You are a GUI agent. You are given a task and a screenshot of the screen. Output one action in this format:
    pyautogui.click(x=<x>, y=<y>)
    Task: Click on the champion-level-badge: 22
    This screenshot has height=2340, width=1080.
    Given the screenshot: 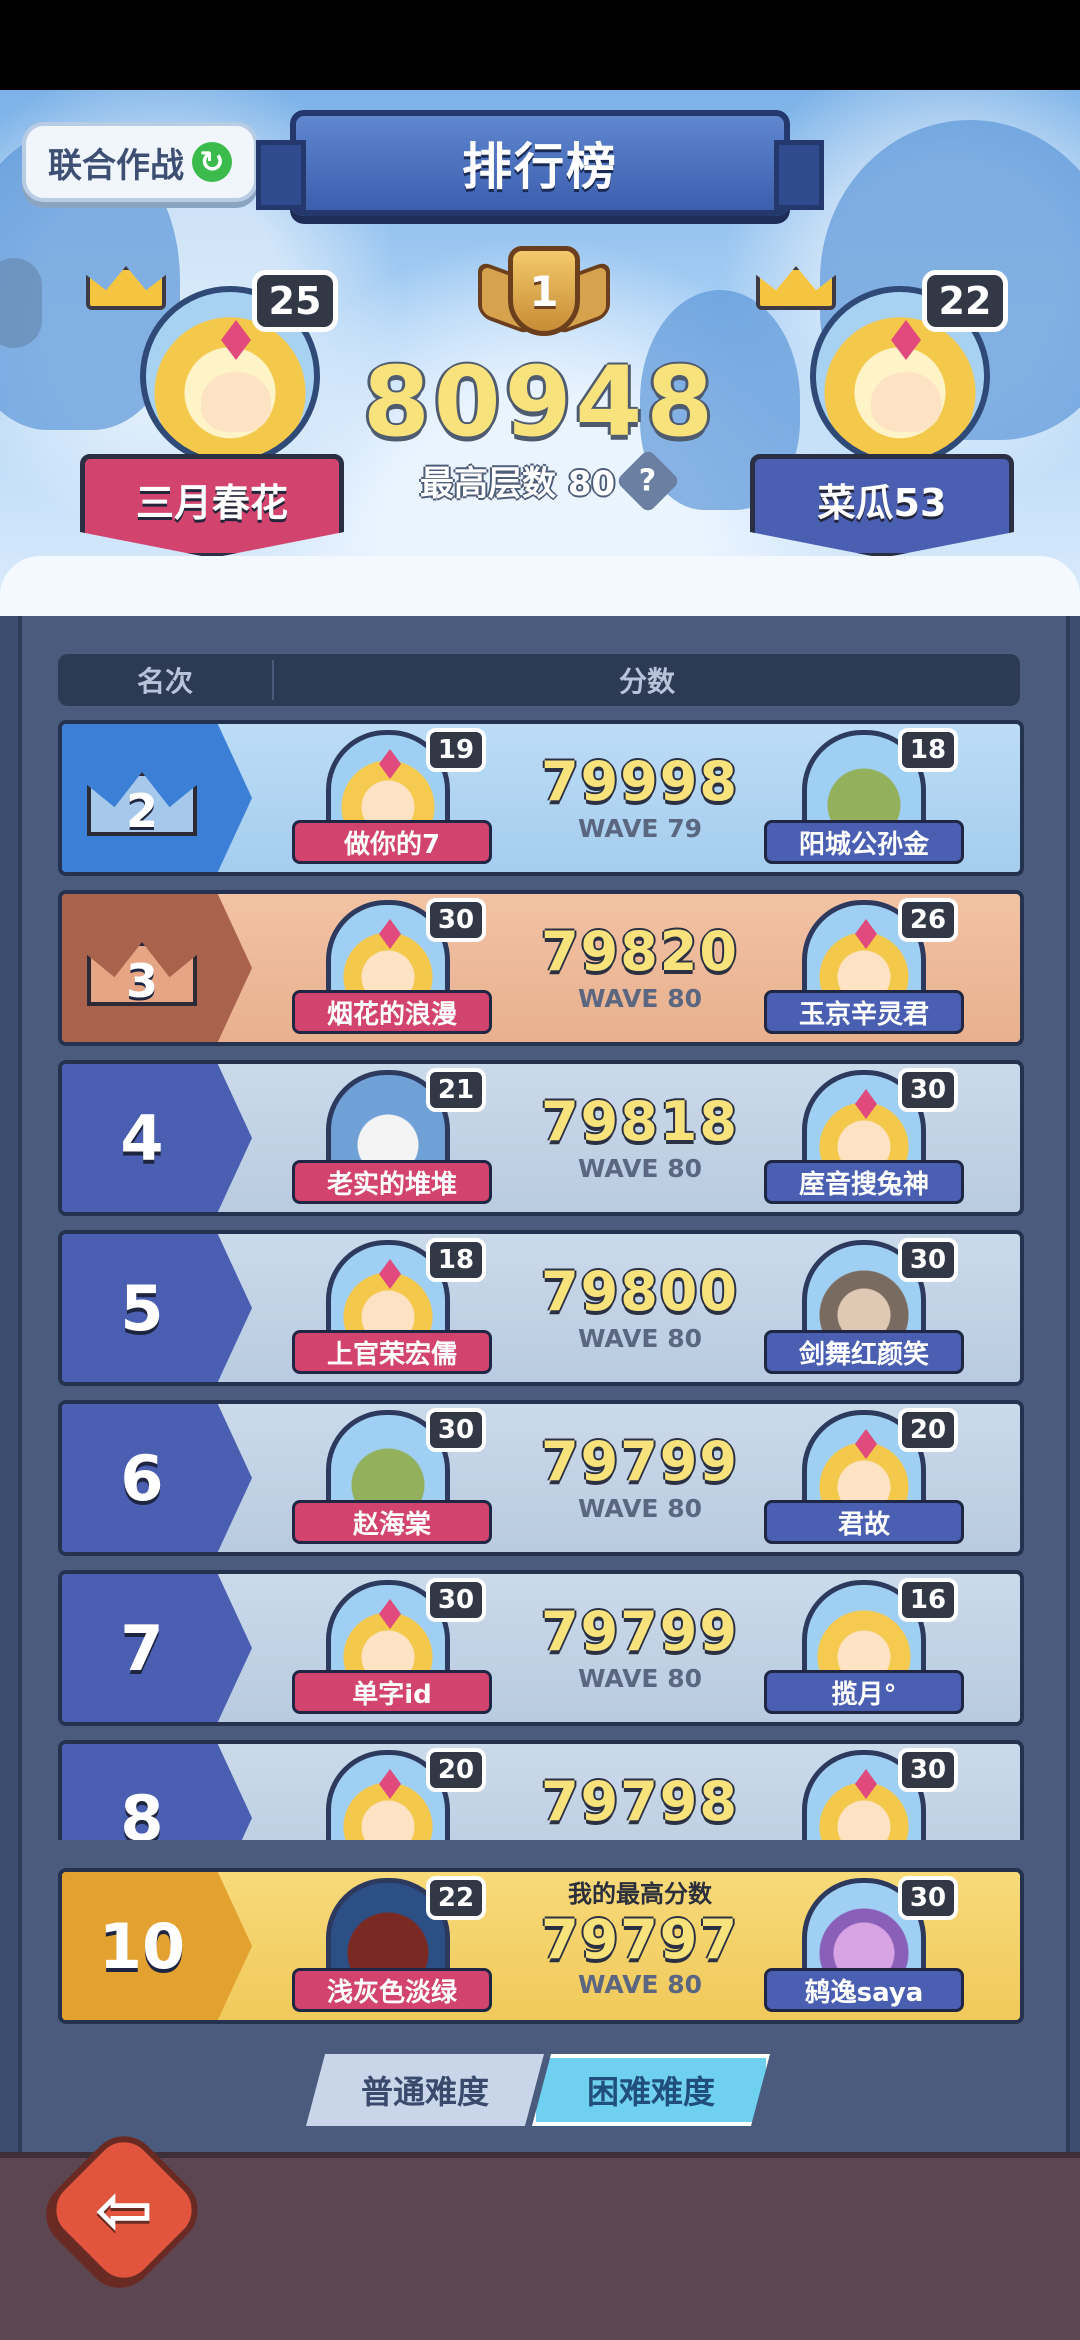 What is the action you would take?
    pyautogui.click(x=965, y=301)
    